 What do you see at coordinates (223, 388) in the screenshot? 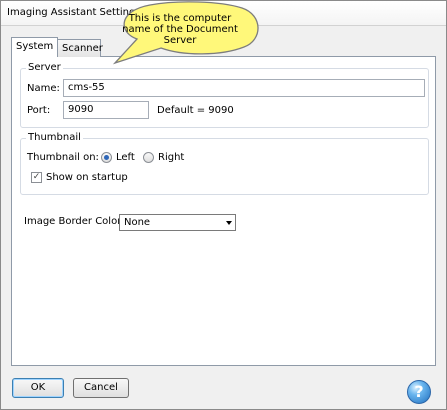
I see `dialog-button-bar` at bounding box center [223, 388].